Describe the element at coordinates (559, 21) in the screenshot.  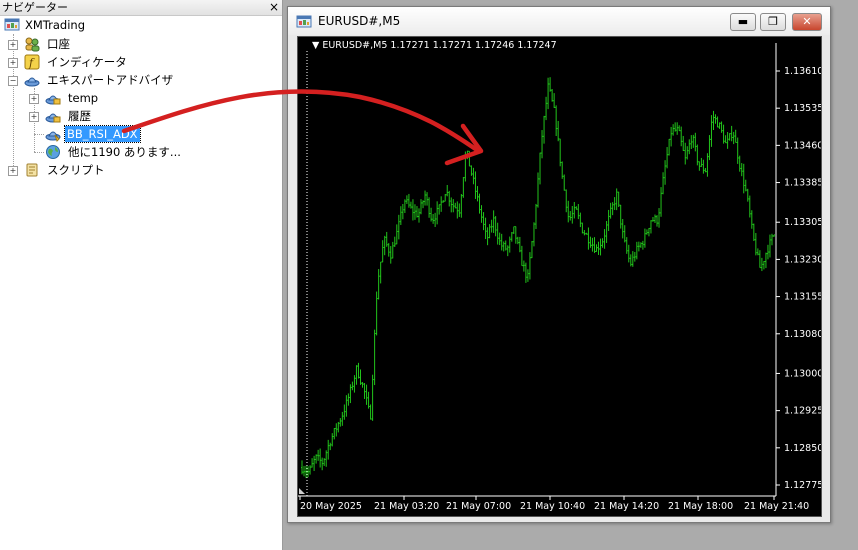
I see `chart-window-title-bar: EURUSD#,M5 ▬ ❐ ✕` at that location.